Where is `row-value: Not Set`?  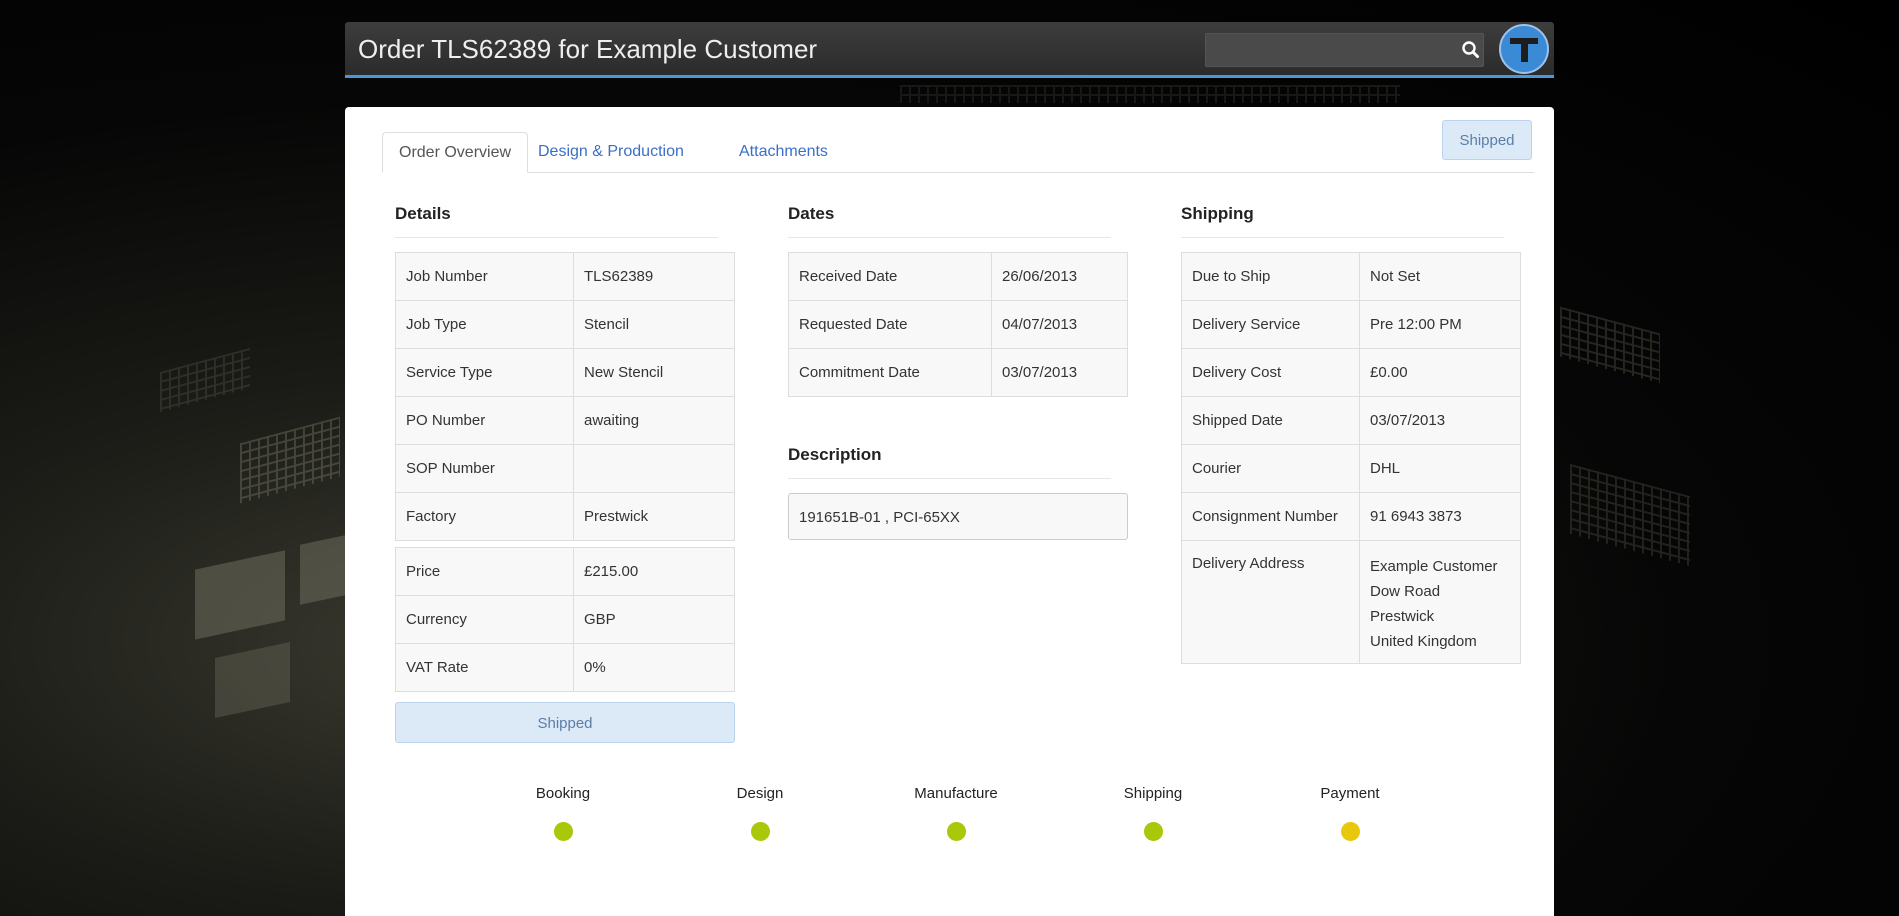 row-value: Not Set is located at coordinates (1440, 276).